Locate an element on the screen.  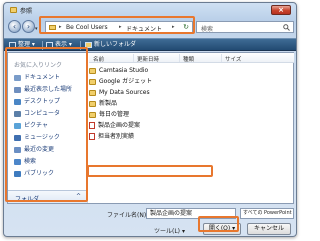
file-name: 毎日の管理 is located at coordinates (114, 114).